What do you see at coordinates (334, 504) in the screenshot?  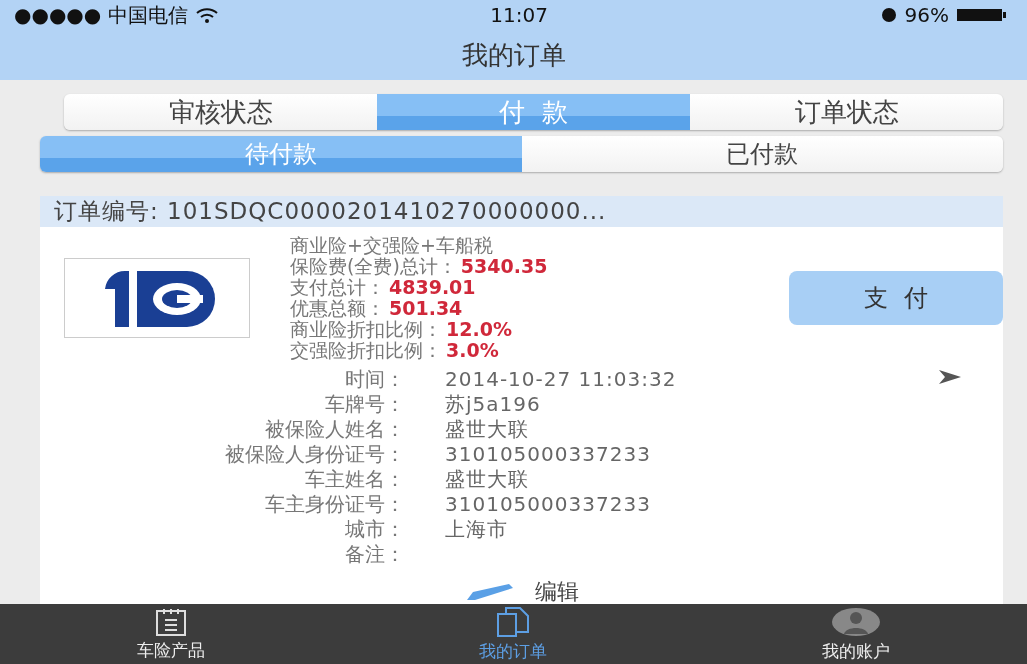 I see `detail-label: 车主身份证号：` at bounding box center [334, 504].